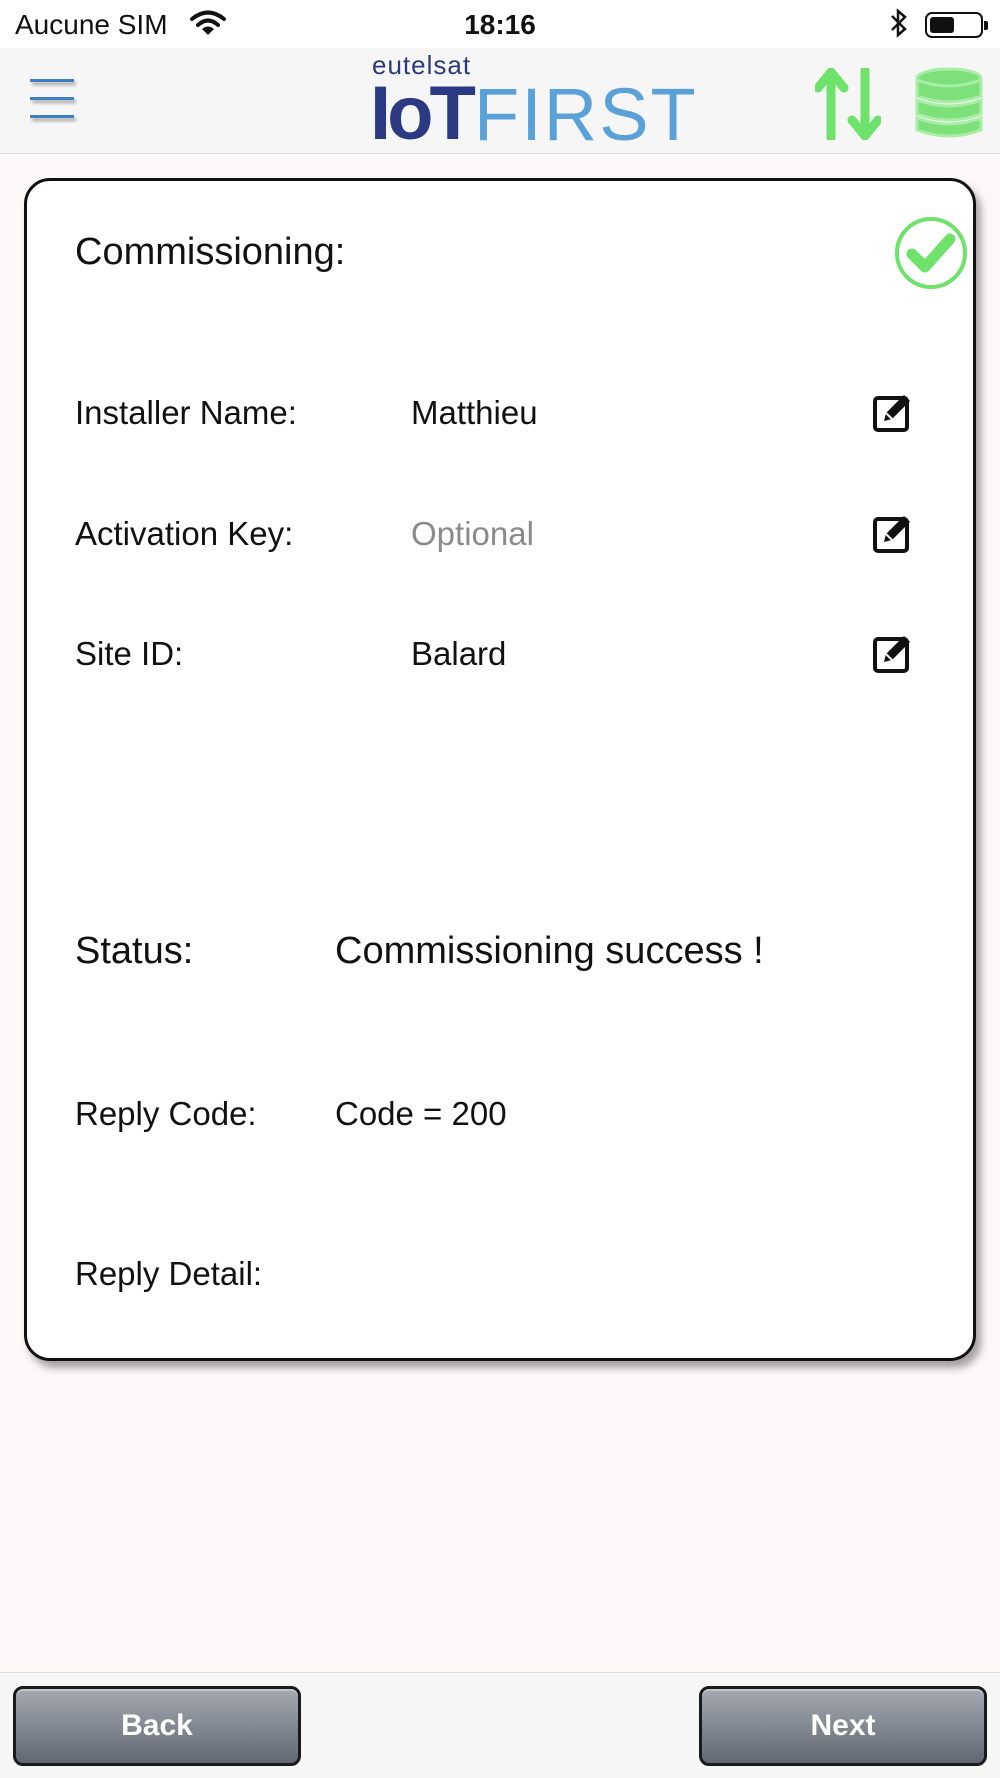 Image resolution: width=1000 pixels, height=1778 pixels. What do you see at coordinates (169, 1273) in the screenshot?
I see `reply-detail-label: Reply Detail:` at bounding box center [169, 1273].